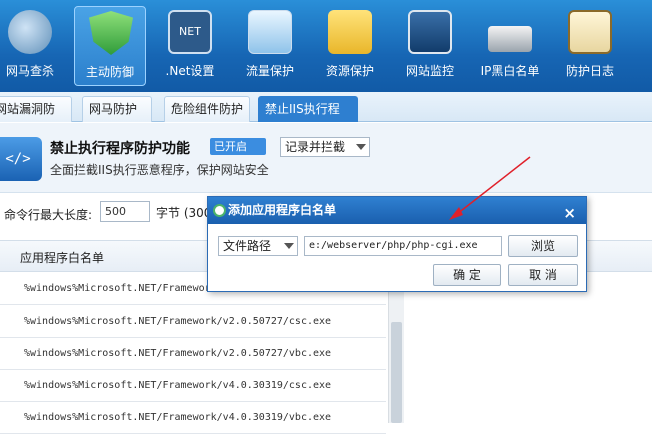 Image resolution: width=652 pixels, height=434 pixels. I want to click on monitor-icon, so click(430, 32).